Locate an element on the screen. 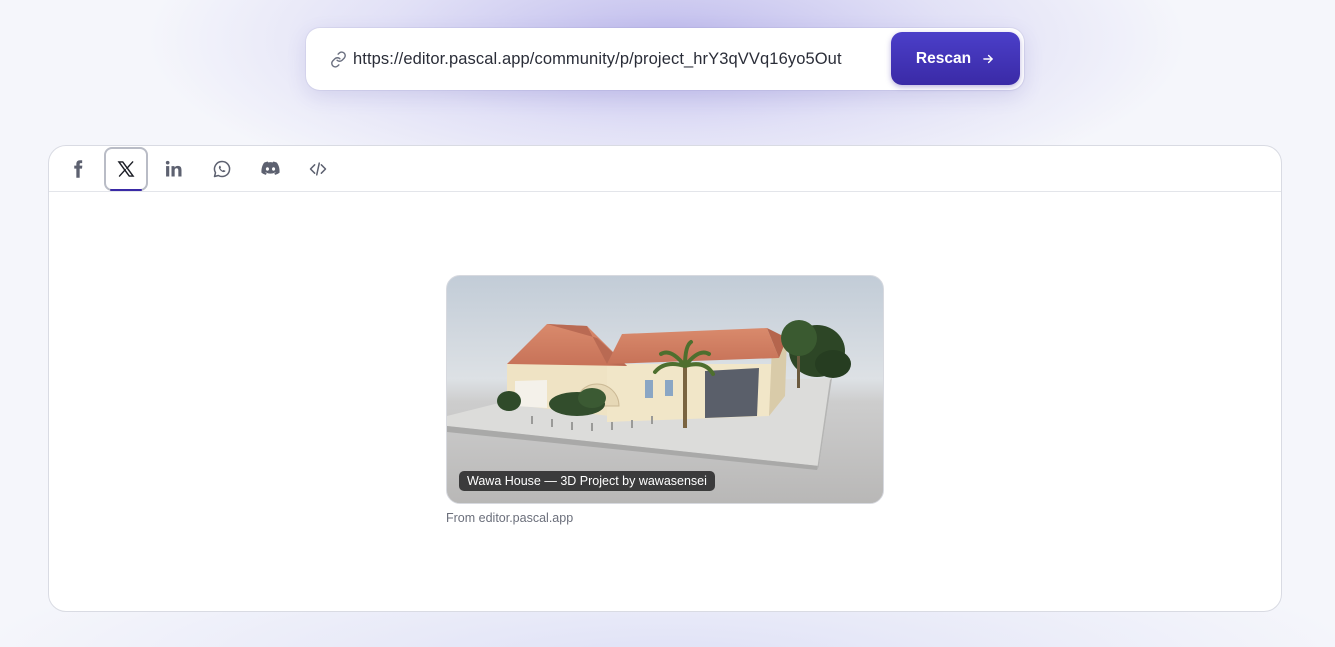 The width and height of the screenshot is (1335, 647). discord-icon is located at coordinates (270, 168).